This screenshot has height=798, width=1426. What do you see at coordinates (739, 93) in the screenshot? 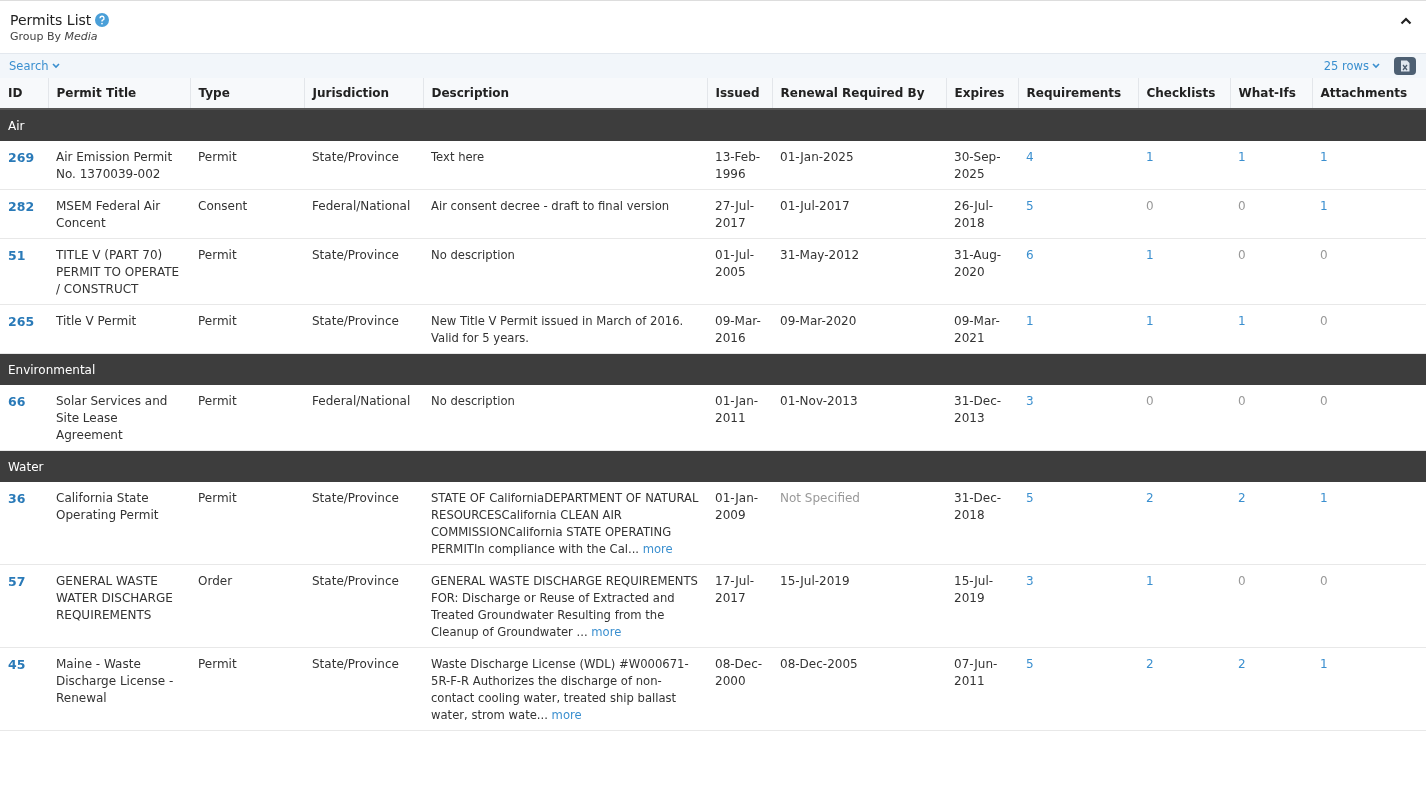
I see `column-header: Issued` at bounding box center [739, 93].